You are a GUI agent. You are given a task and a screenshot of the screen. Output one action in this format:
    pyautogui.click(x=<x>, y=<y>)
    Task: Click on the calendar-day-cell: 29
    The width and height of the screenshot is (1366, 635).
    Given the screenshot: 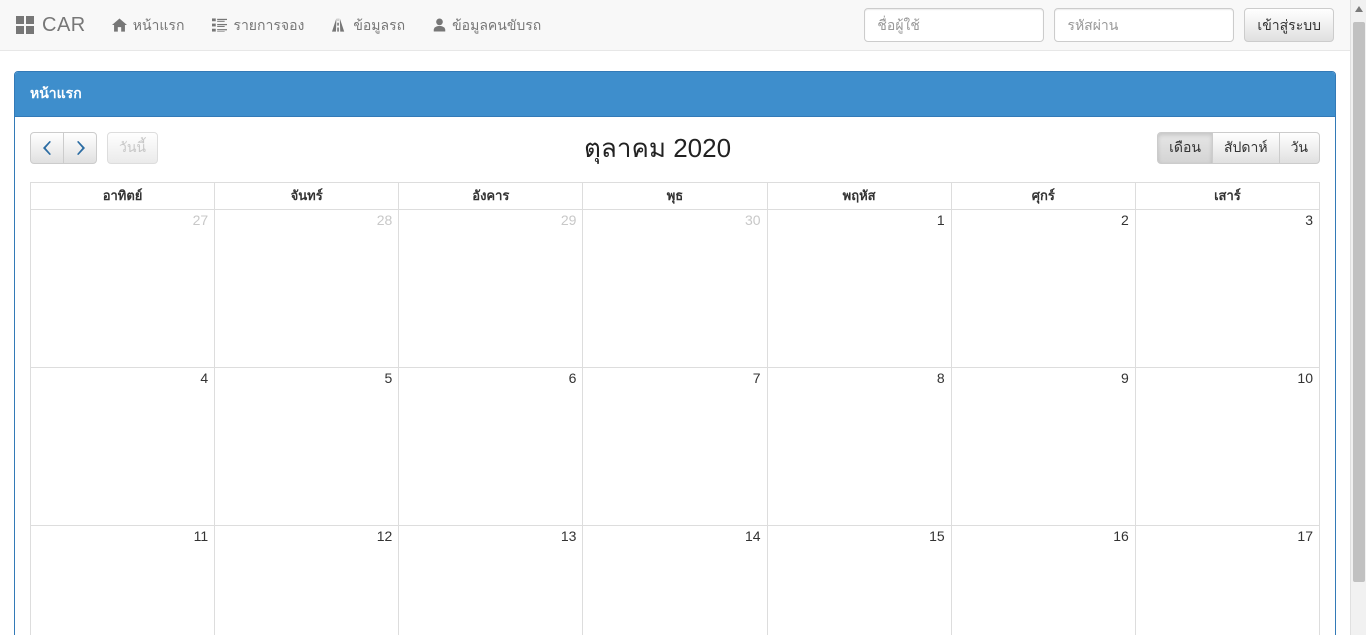 What is the action you would take?
    pyautogui.click(x=491, y=288)
    